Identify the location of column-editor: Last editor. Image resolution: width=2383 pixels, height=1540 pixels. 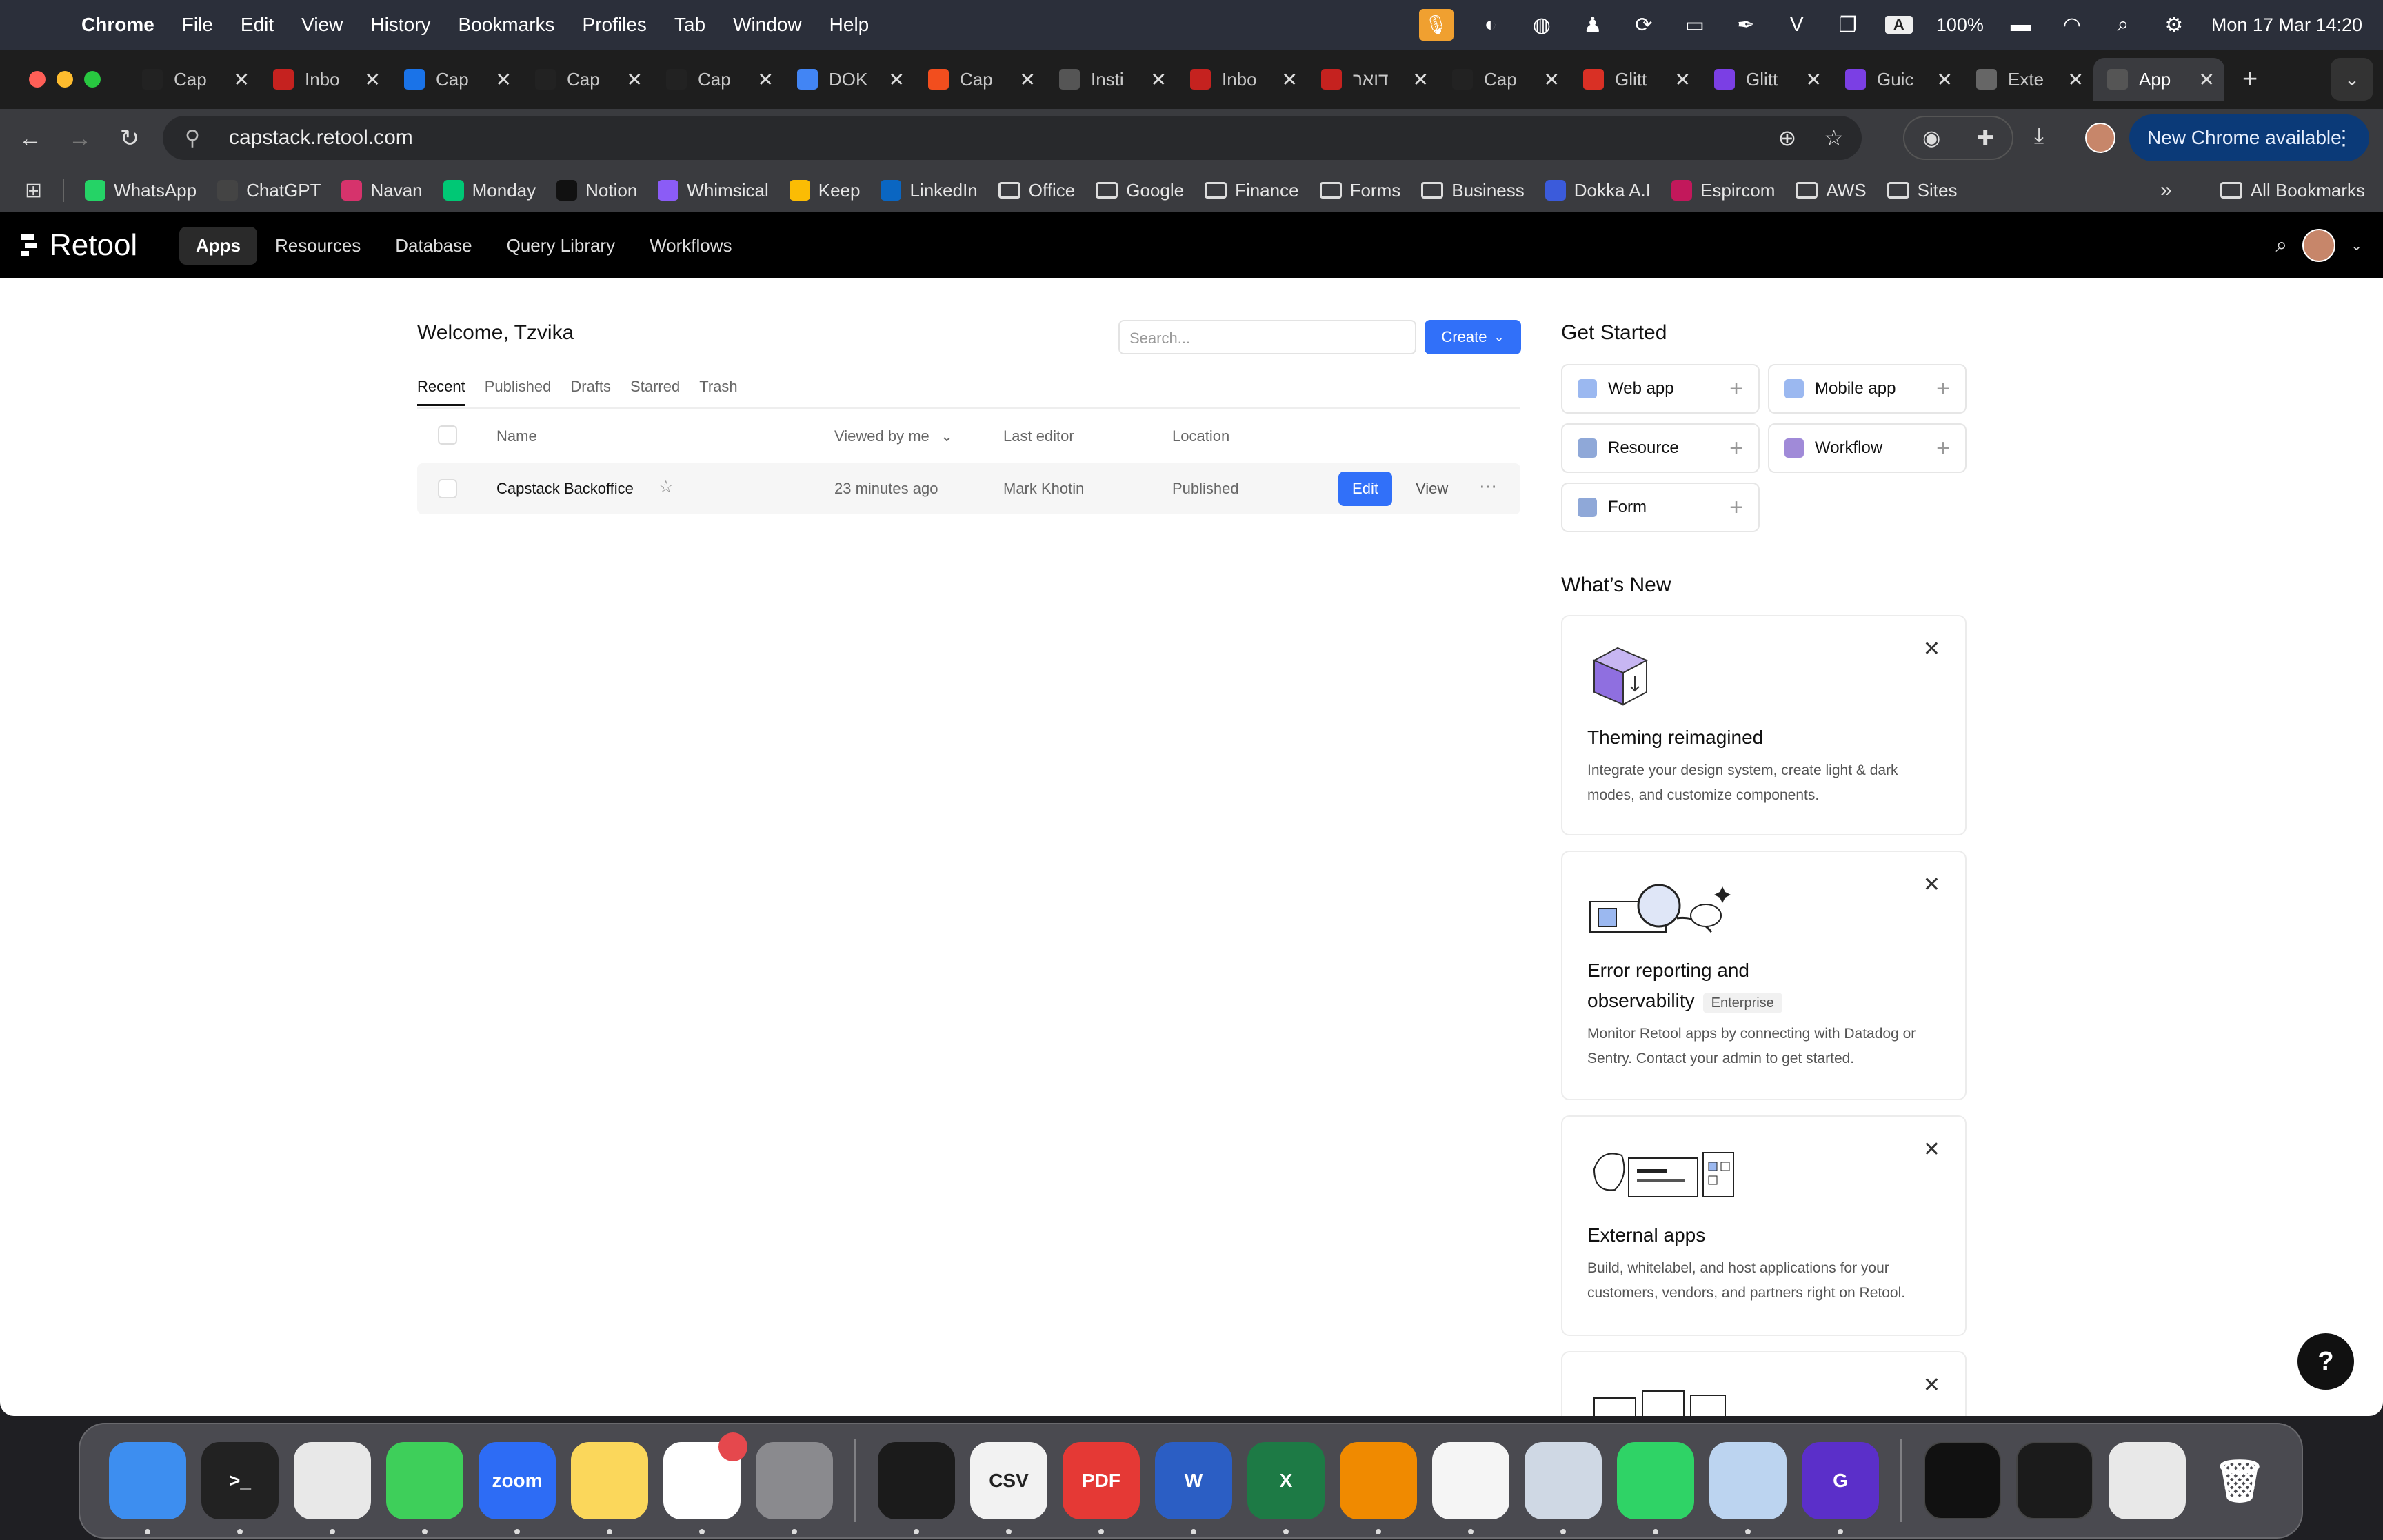
(1038, 436).